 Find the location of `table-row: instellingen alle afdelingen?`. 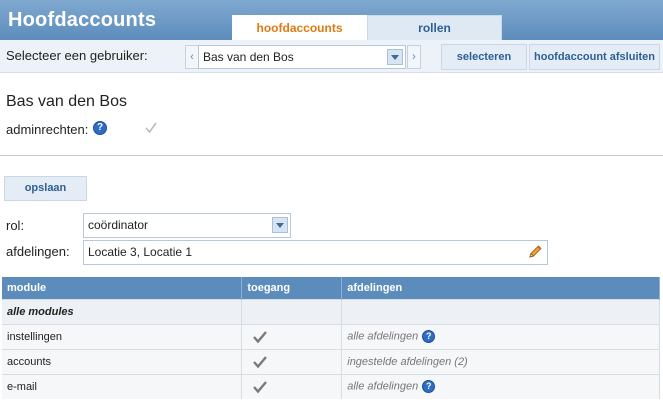

table-row: instellingen alle afdelingen? is located at coordinates (331, 336).